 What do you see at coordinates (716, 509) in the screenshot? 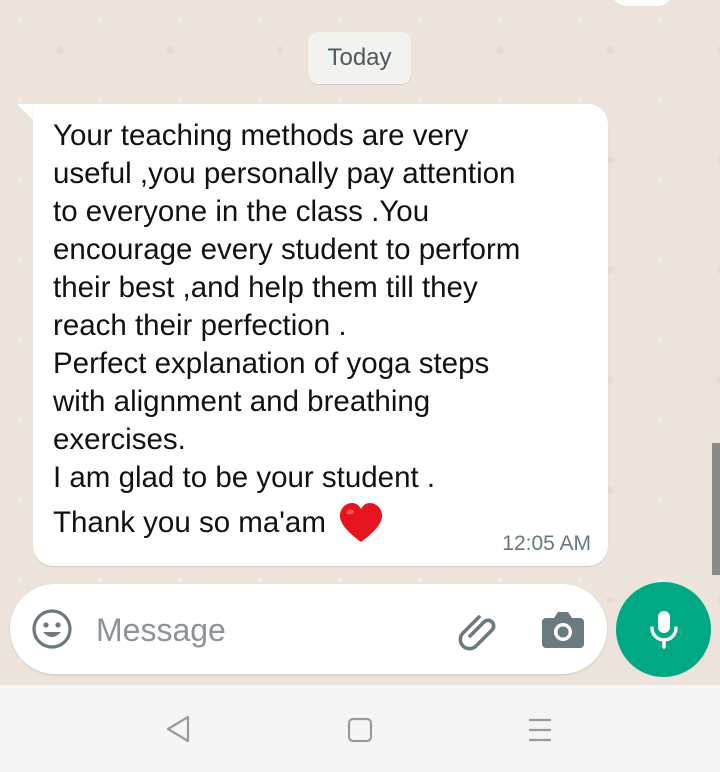
I see `scrollbar-thumb` at bounding box center [716, 509].